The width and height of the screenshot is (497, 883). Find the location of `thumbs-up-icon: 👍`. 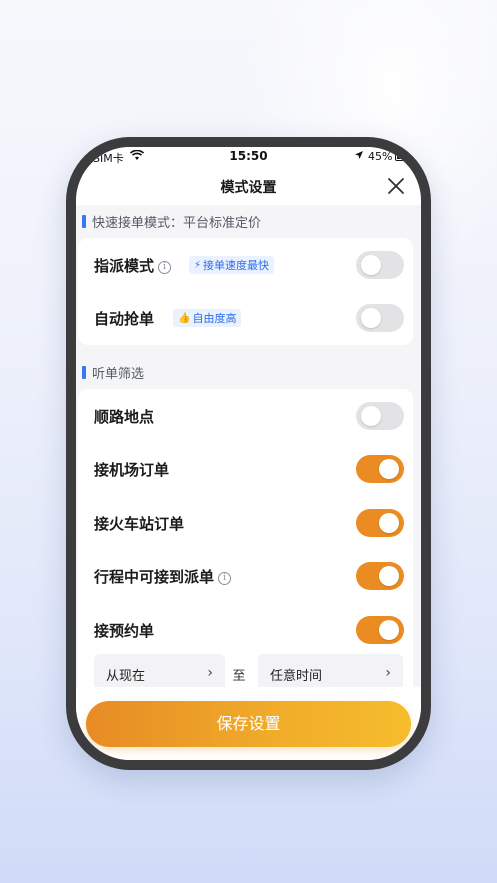

thumbs-up-icon: 👍 is located at coordinates (184, 318).